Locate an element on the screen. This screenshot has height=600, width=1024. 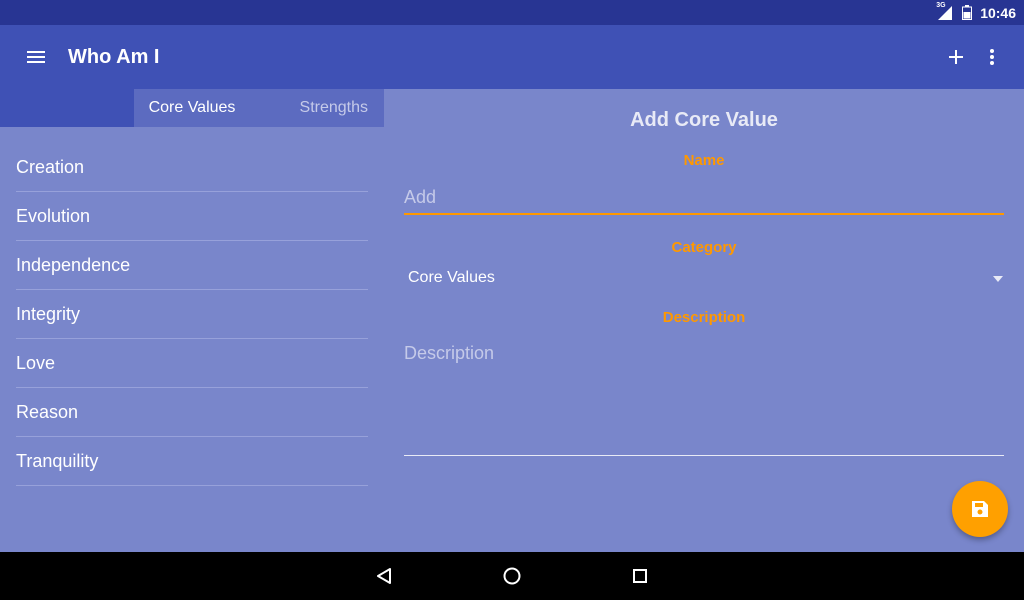
category-label: Category is located at coordinates (704, 247).